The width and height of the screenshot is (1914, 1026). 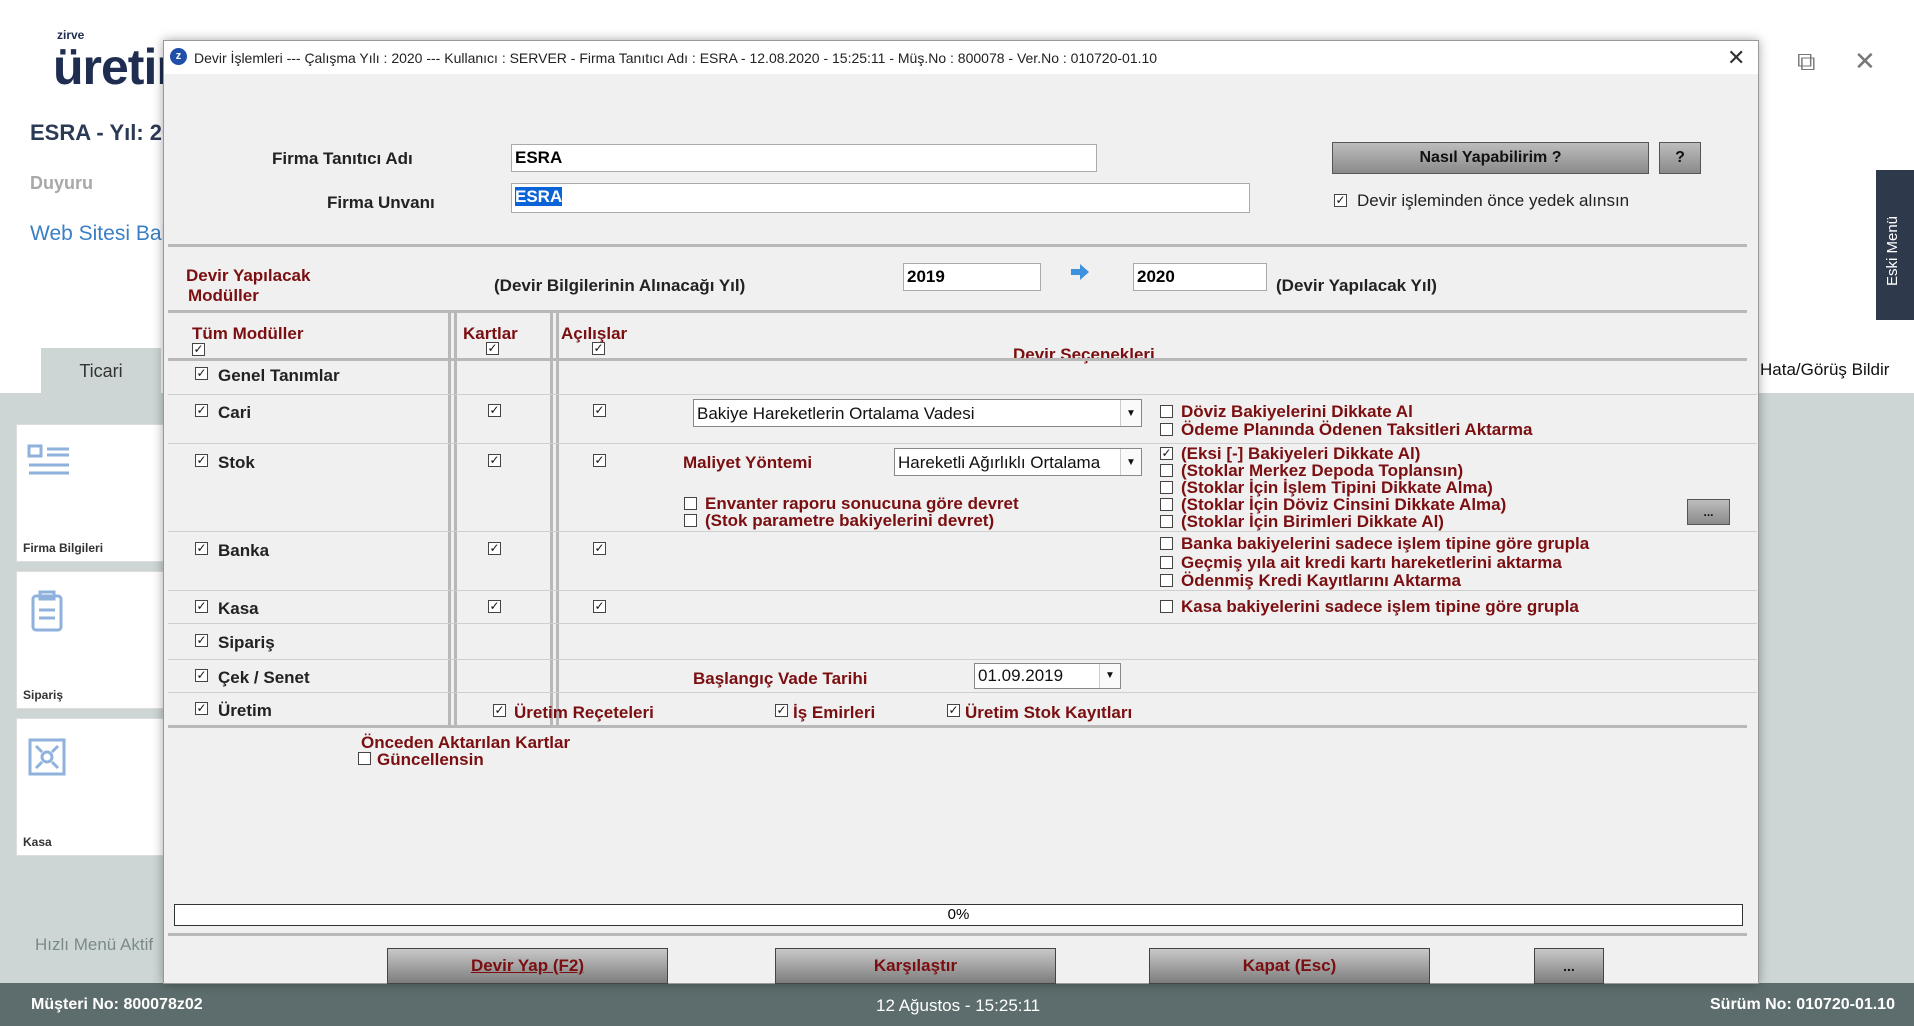 What do you see at coordinates (781, 710) in the screenshot?
I see `is-emirleri-checkbox: ✓` at bounding box center [781, 710].